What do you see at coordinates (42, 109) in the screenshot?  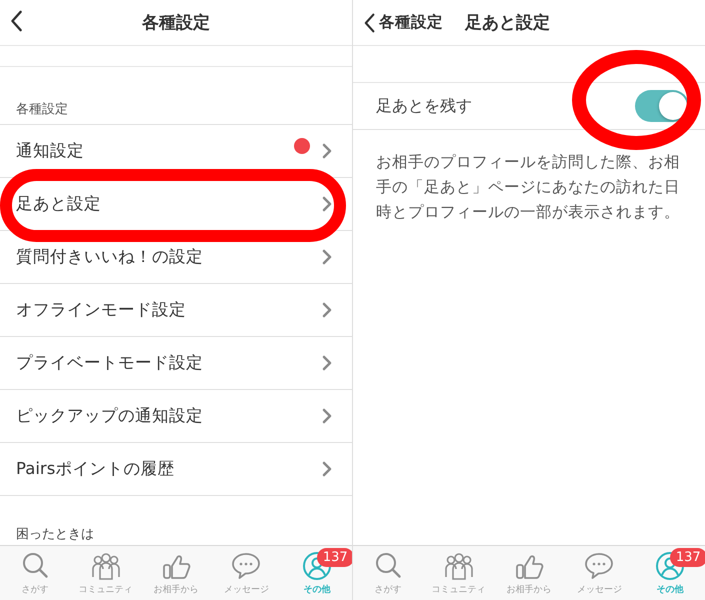 I see `section-title: 各種設定` at bounding box center [42, 109].